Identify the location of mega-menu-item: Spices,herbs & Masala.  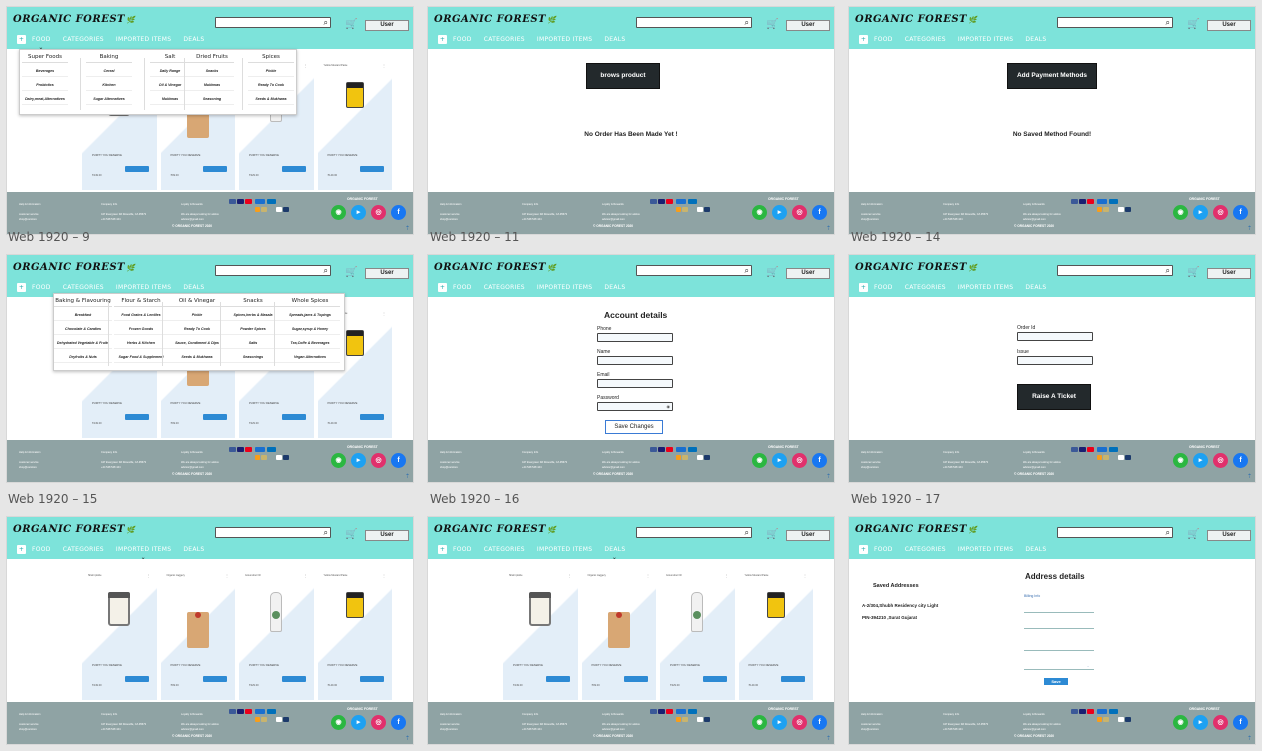
(253, 317).